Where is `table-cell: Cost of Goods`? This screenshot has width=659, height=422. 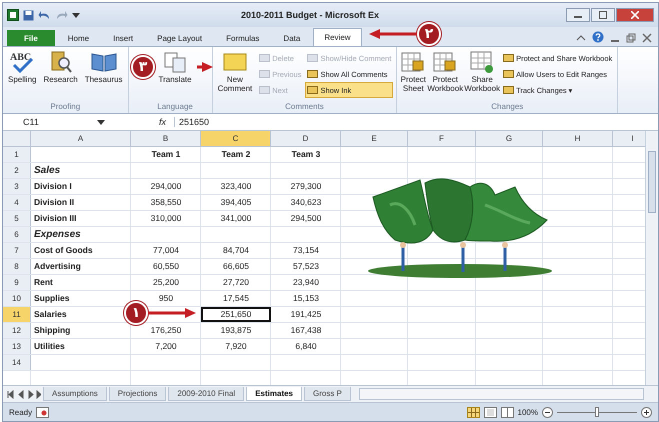
table-cell: Cost of Goods is located at coordinates (63, 250).